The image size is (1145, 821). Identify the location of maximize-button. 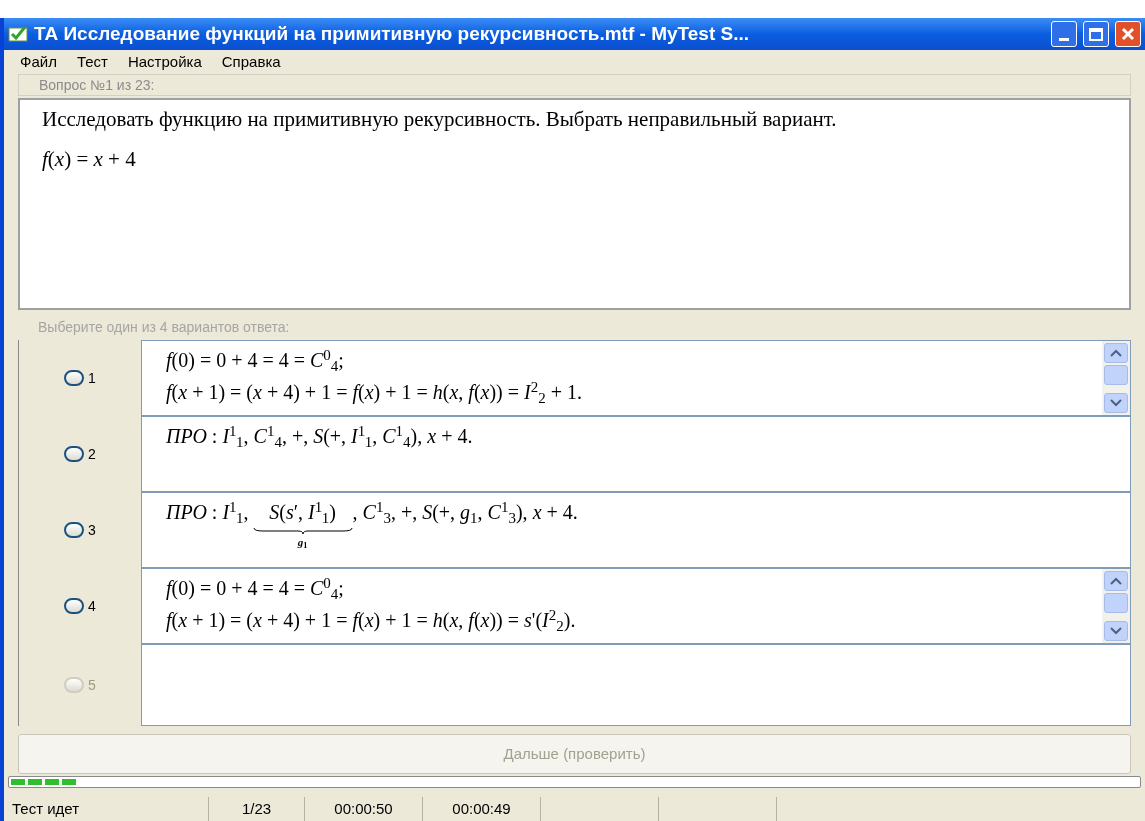
(1096, 34).